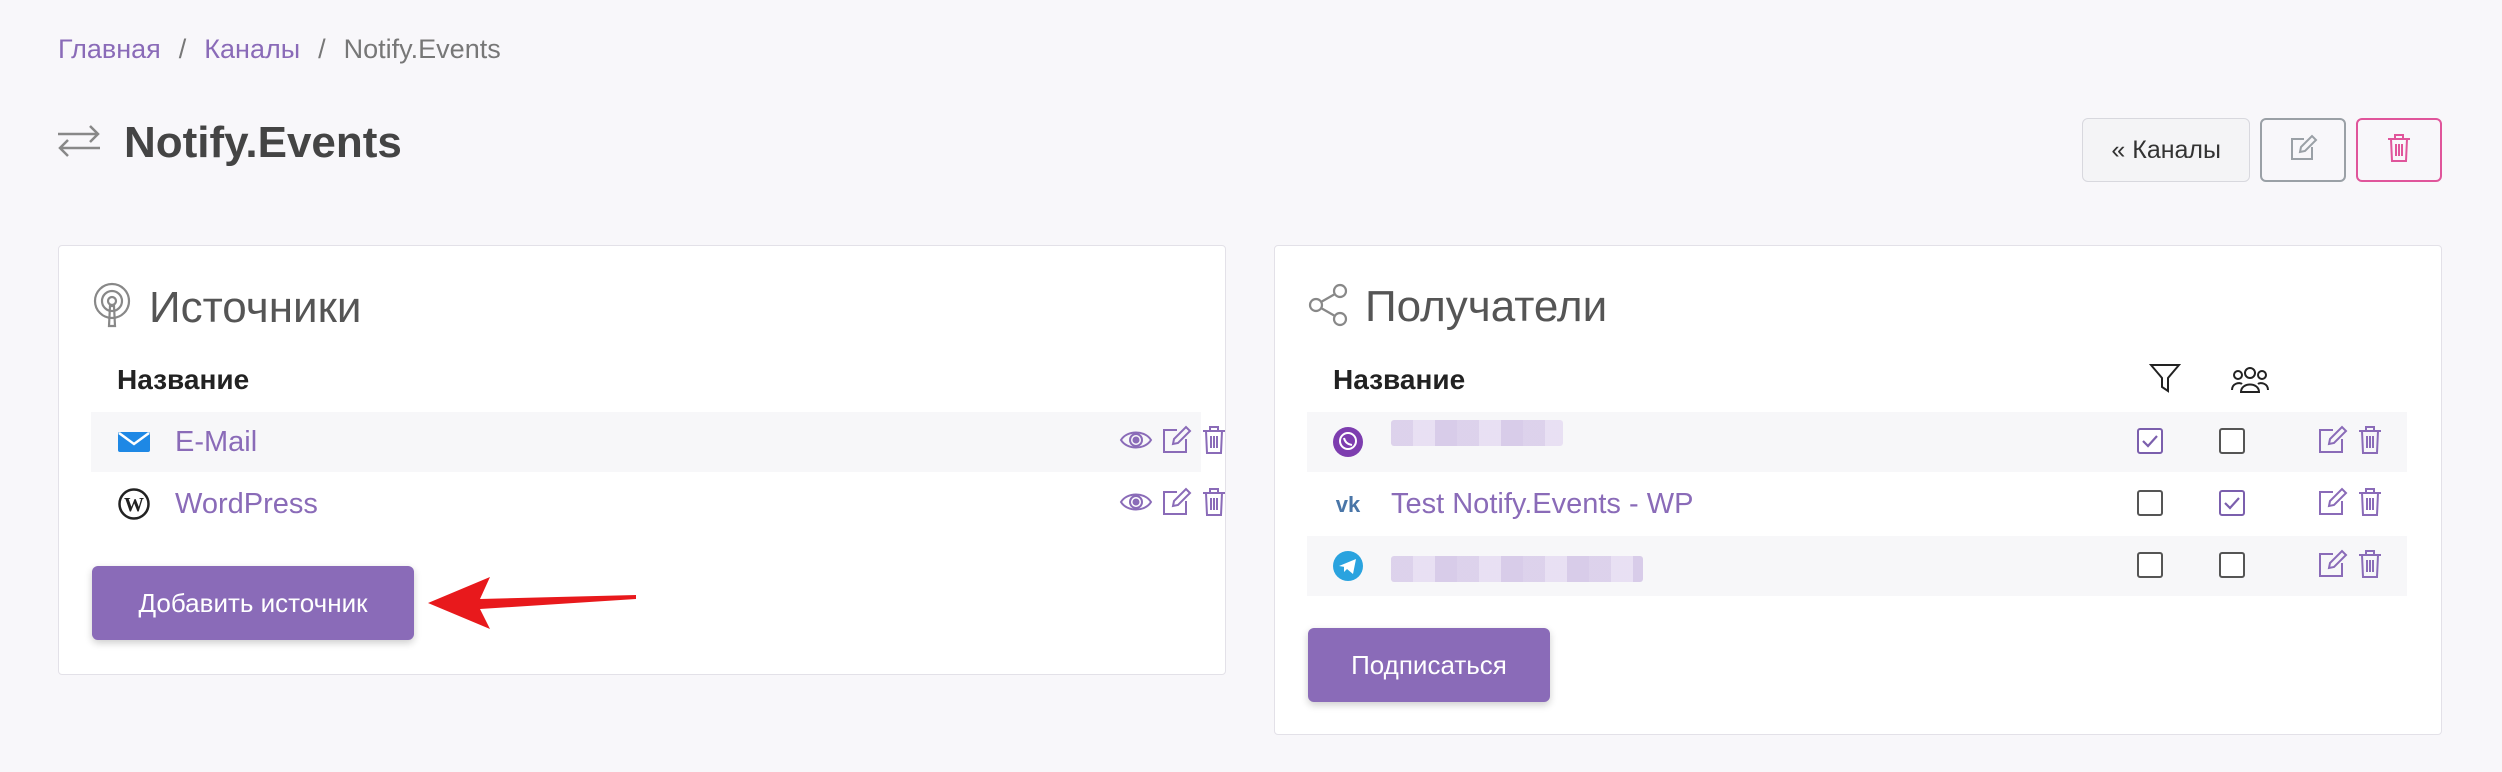 The width and height of the screenshot is (2502, 772). I want to click on arrow-annotation-icon, so click(533, 605).